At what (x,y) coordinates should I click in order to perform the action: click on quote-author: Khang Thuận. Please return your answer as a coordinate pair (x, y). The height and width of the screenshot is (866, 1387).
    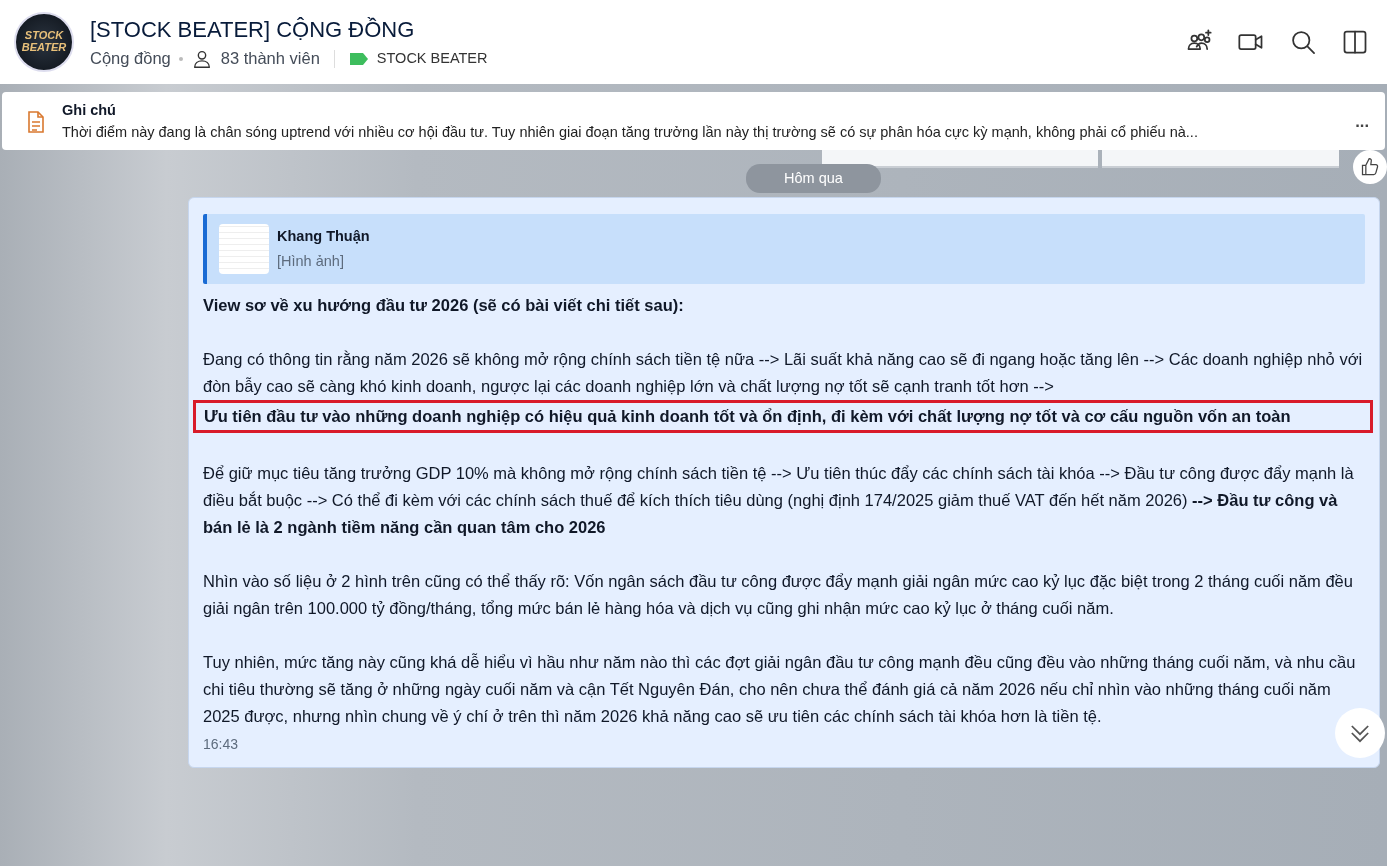
    Looking at the image, I should click on (323, 236).